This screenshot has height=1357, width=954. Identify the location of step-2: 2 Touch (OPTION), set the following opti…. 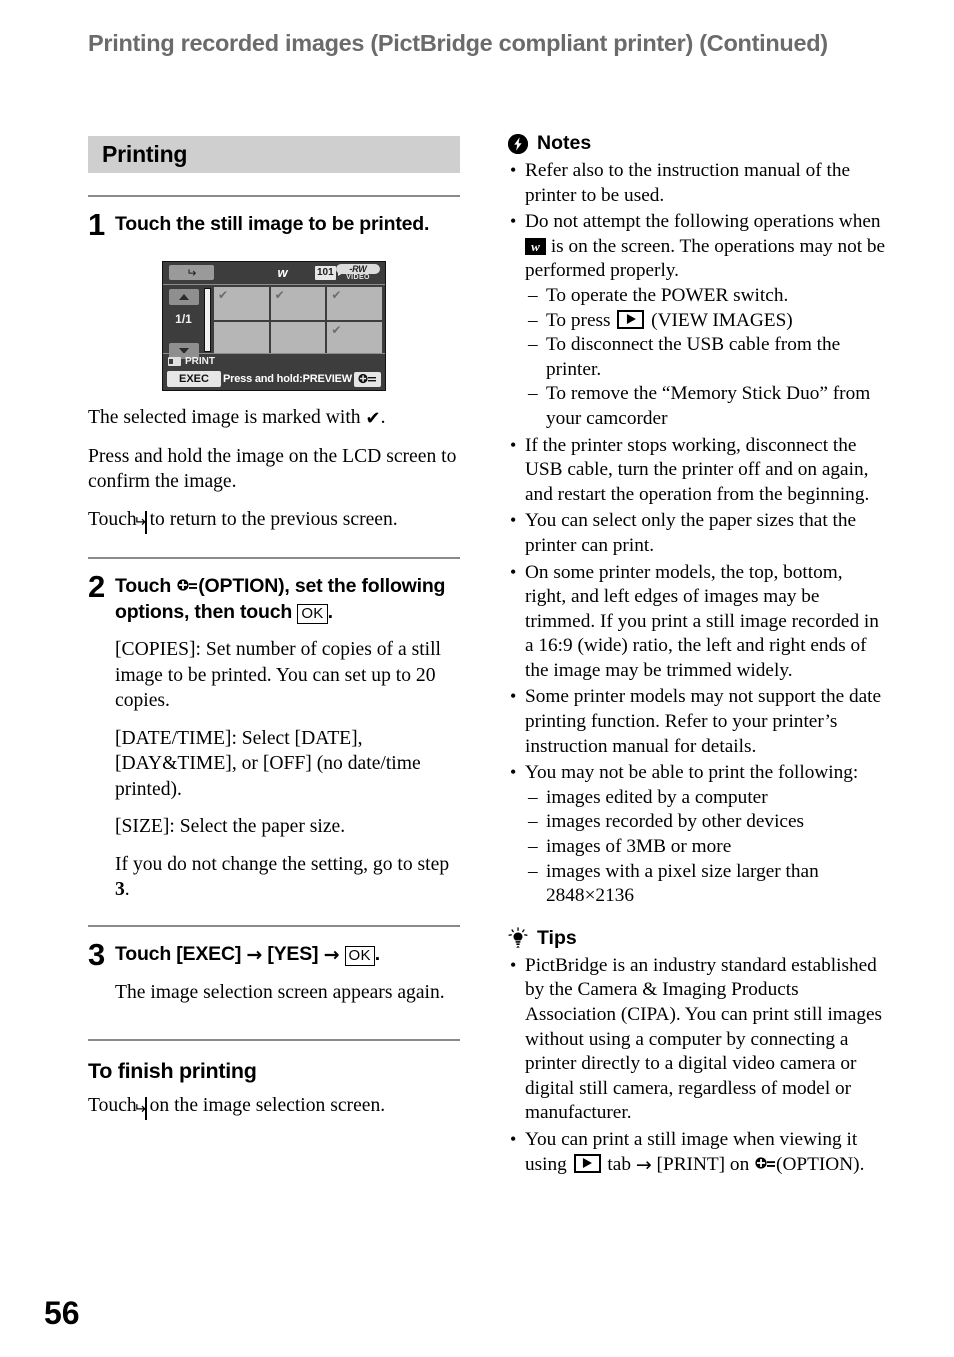
(274, 736).